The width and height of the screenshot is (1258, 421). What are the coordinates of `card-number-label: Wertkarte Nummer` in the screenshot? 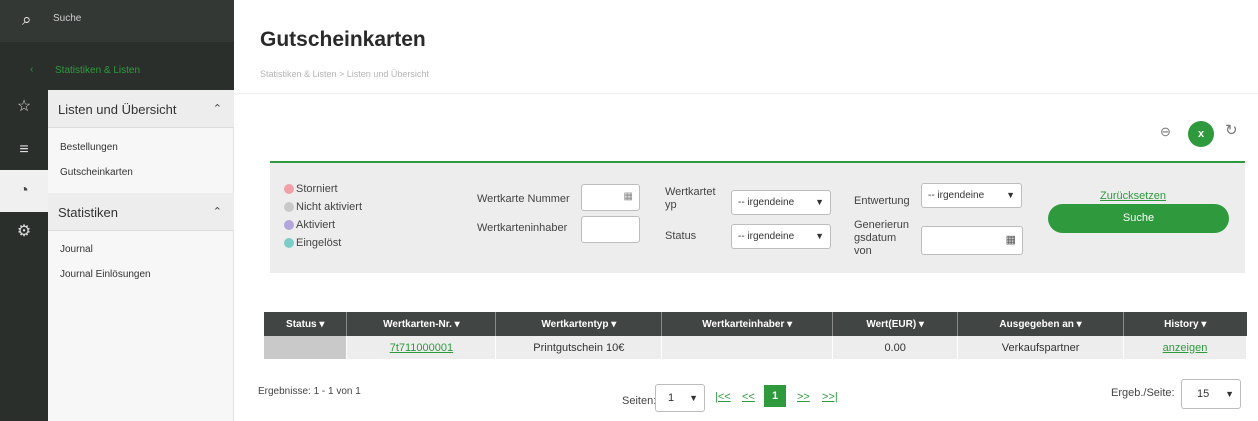 It's located at (523, 199).